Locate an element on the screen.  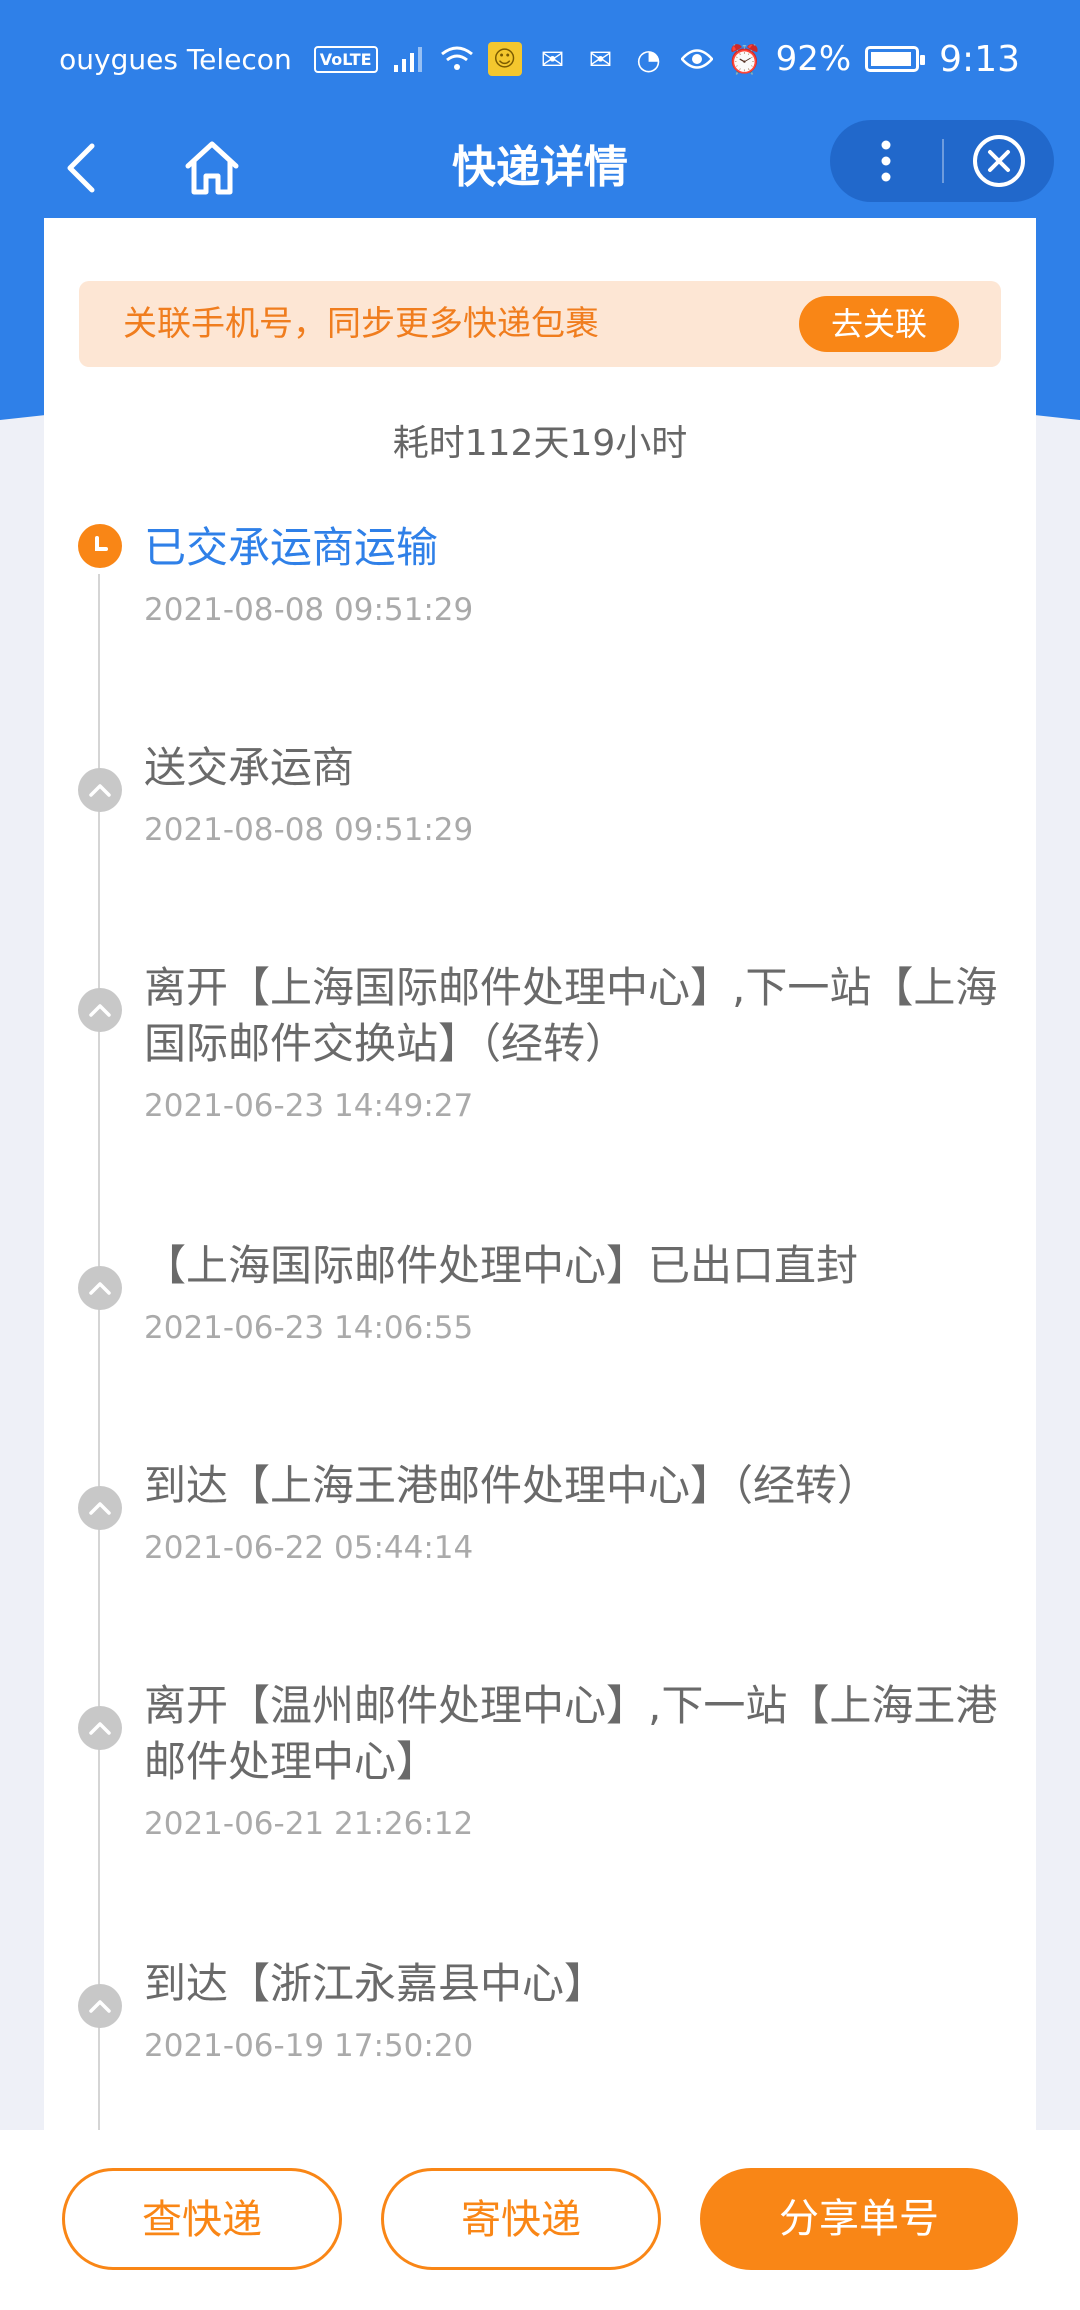
event-time: 2021-06-21 21:26:12 is located at coordinates (309, 1824).